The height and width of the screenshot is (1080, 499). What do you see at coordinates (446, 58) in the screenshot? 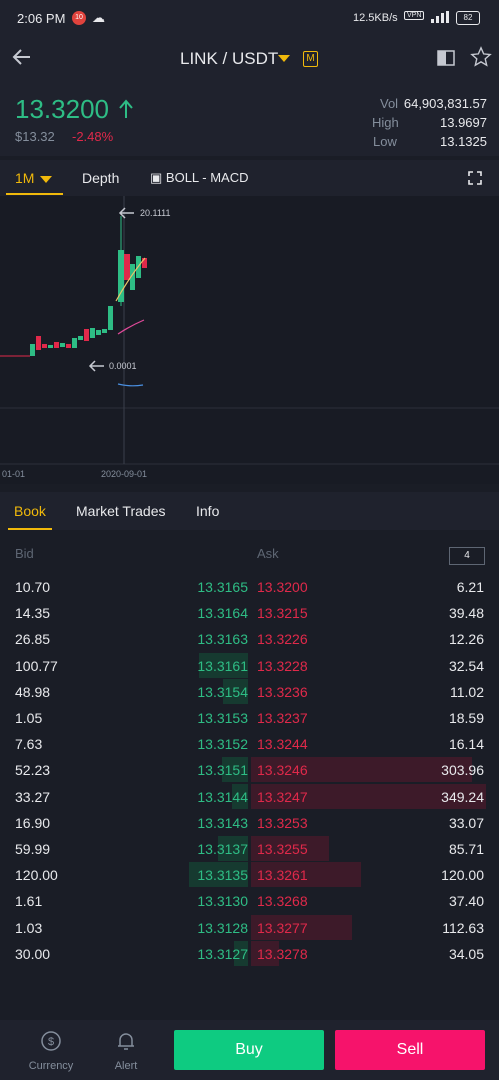
I see `layout-switch-icon` at bounding box center [446, 58].